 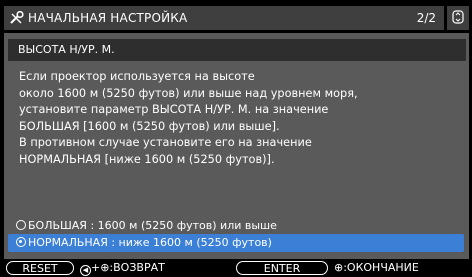 What do you see at coordinates (21, 225) in the screenshot?
I see `radio-off-icon` at bounding box center [21, 225].